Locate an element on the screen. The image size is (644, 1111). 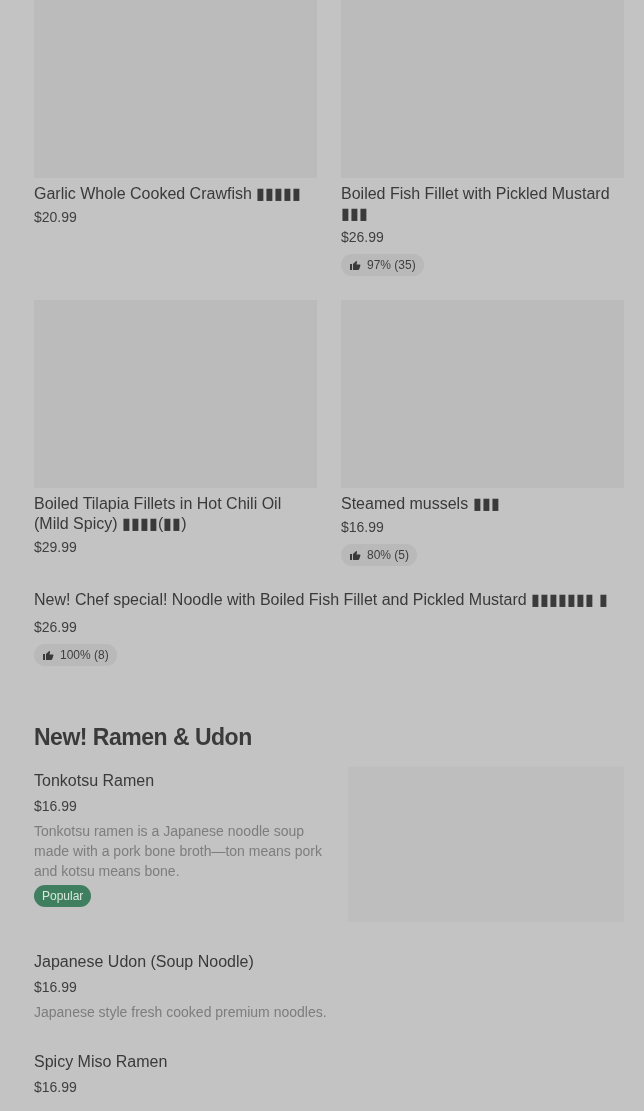
item-price: $20.99 is located at coordinates (56, 217).